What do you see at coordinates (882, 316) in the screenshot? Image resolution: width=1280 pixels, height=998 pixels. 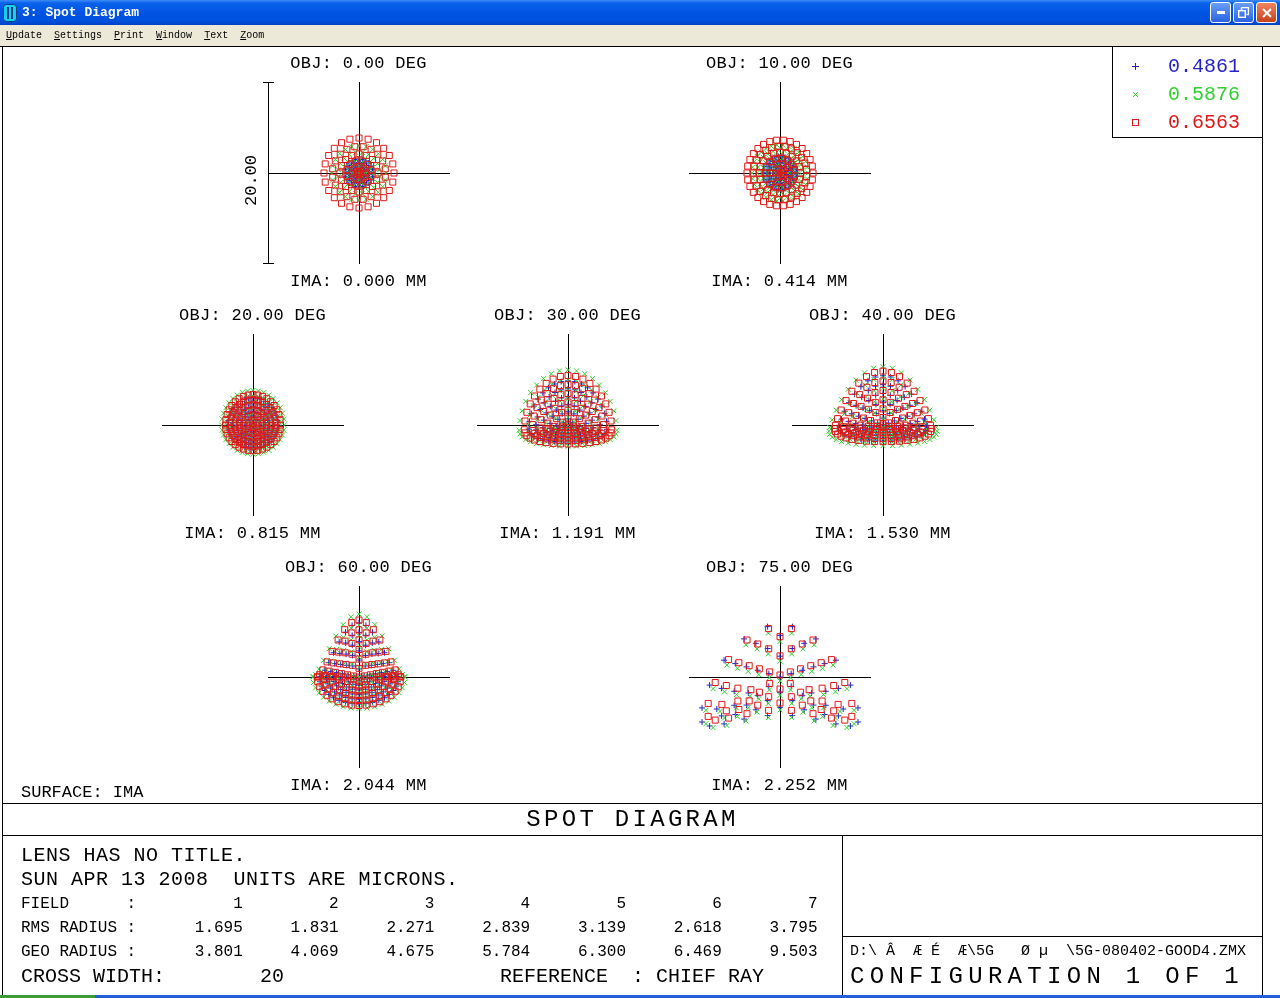 I see `field-title: OBJ: 40.00 DEG` at bounding box center [882, 316].